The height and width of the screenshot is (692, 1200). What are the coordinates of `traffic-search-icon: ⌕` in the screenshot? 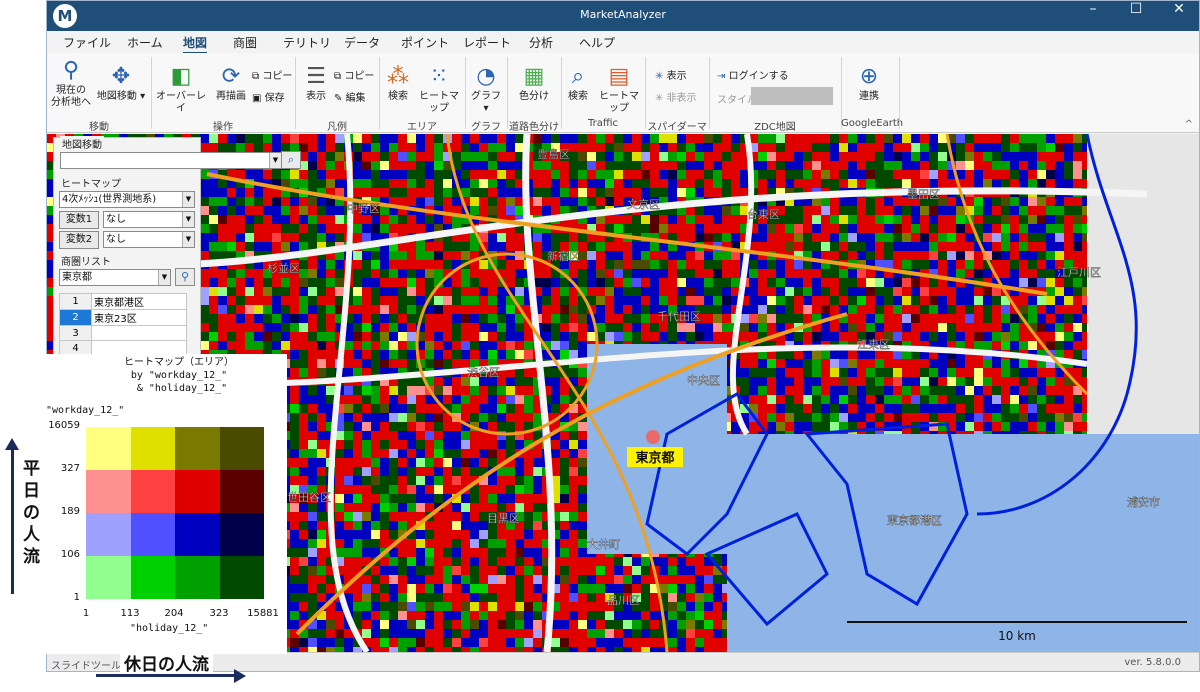 It's located at (578, 76).